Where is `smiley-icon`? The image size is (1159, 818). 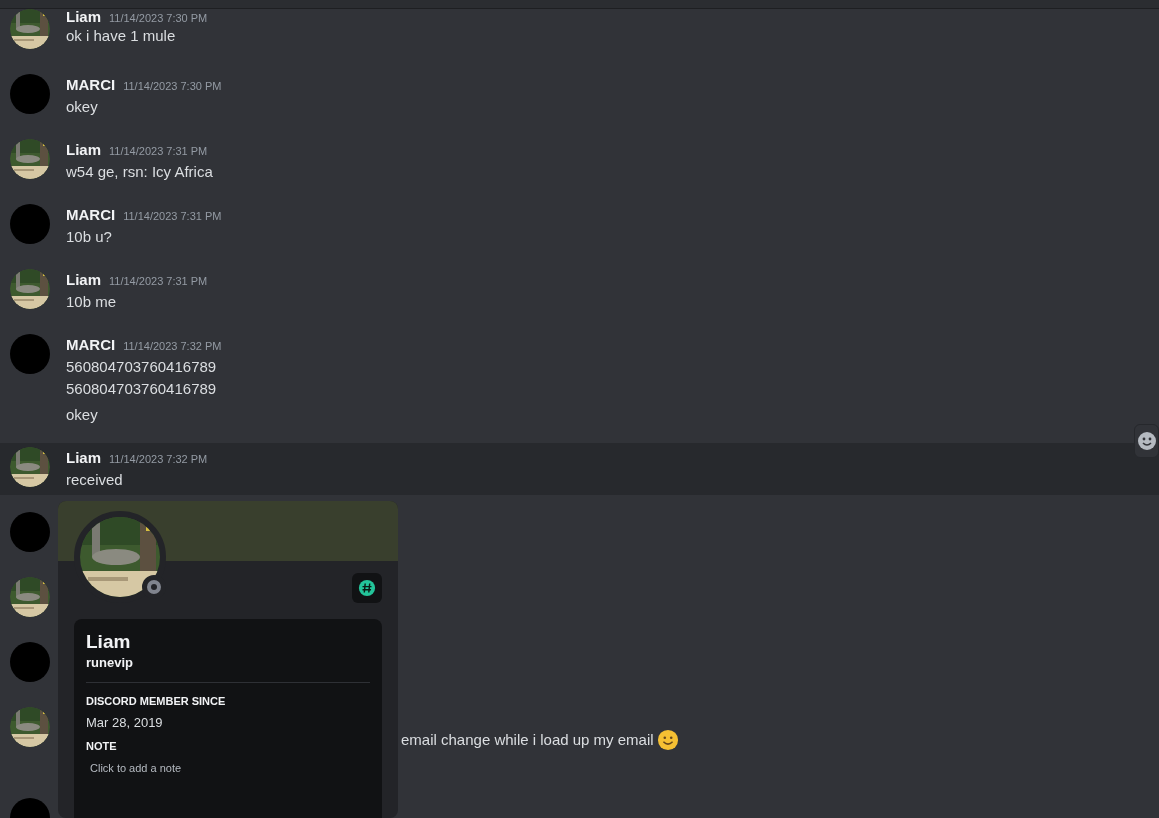
smiley-icon is located at coordinates (1146, 441).